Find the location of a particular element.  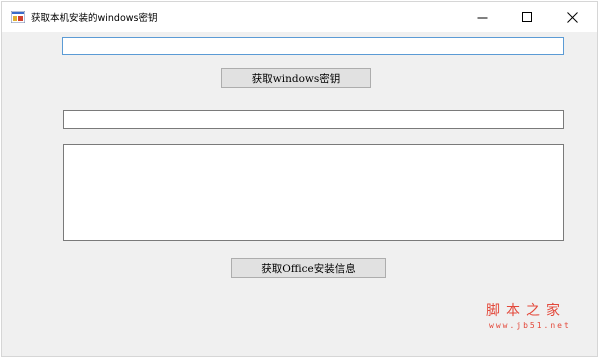

minimize-icon is located at coordinates (482, 17).